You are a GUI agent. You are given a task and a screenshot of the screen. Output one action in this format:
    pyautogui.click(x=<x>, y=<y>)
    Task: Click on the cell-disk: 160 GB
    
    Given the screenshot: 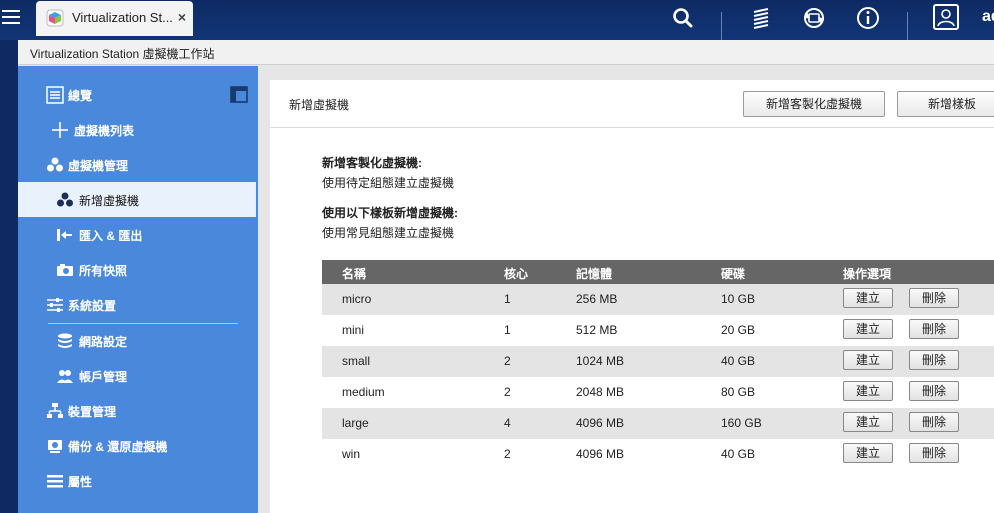 What is the action you would take?
    pyautogui.click(x=741, y=423)
    